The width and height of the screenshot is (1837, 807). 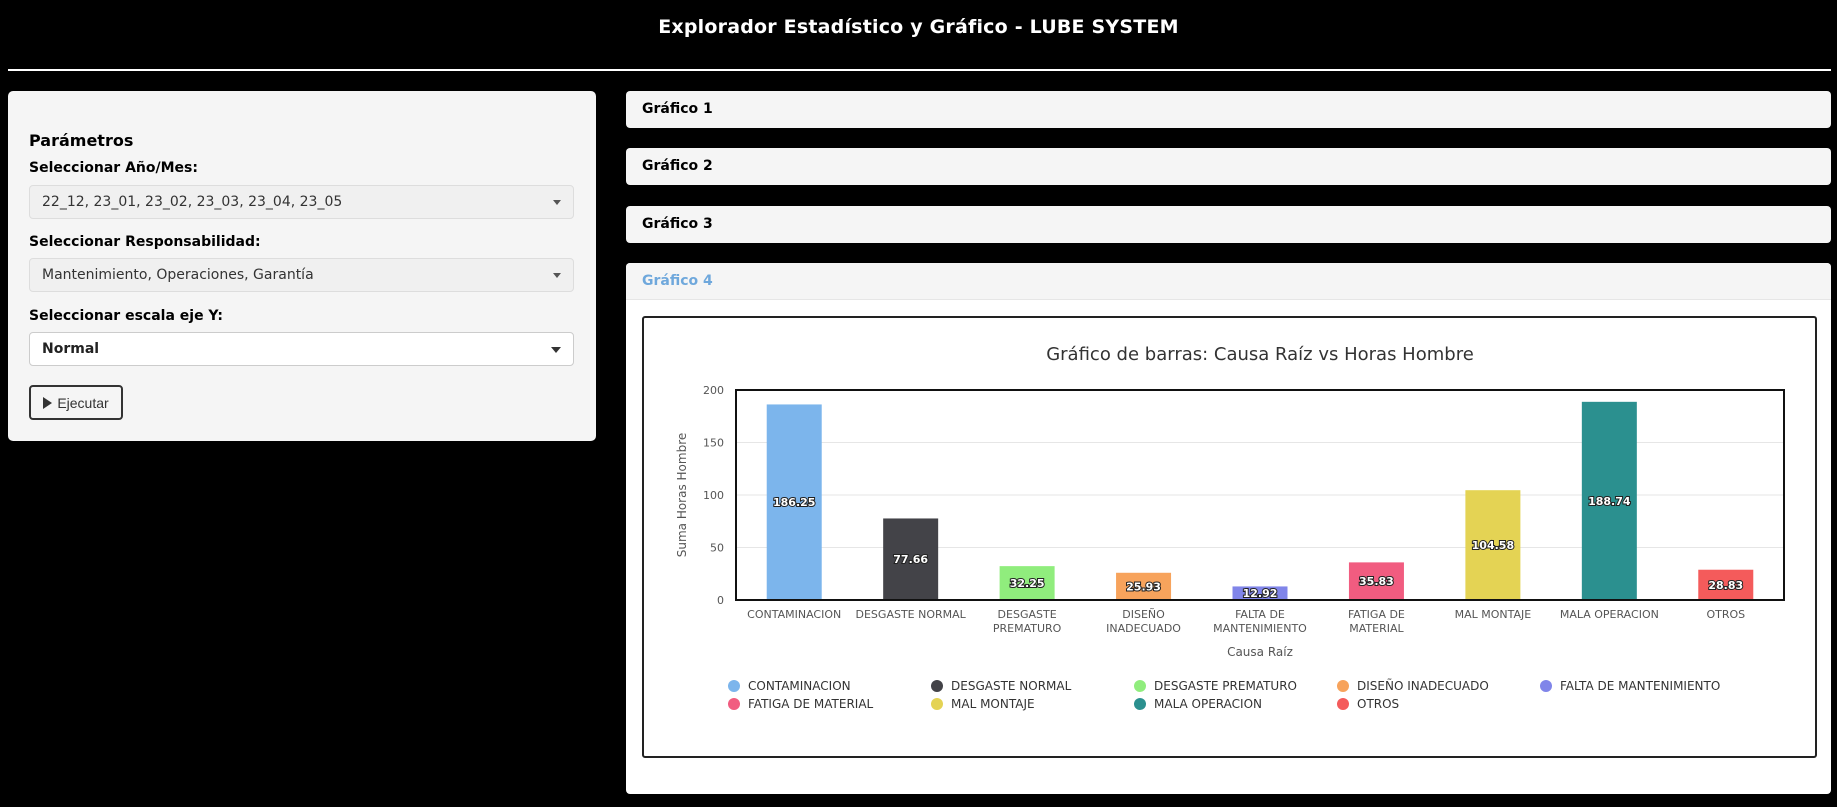 I want to click on legend-item-label: FALTA DE MANTENIMIENTO, so click(x=1640, y=686).